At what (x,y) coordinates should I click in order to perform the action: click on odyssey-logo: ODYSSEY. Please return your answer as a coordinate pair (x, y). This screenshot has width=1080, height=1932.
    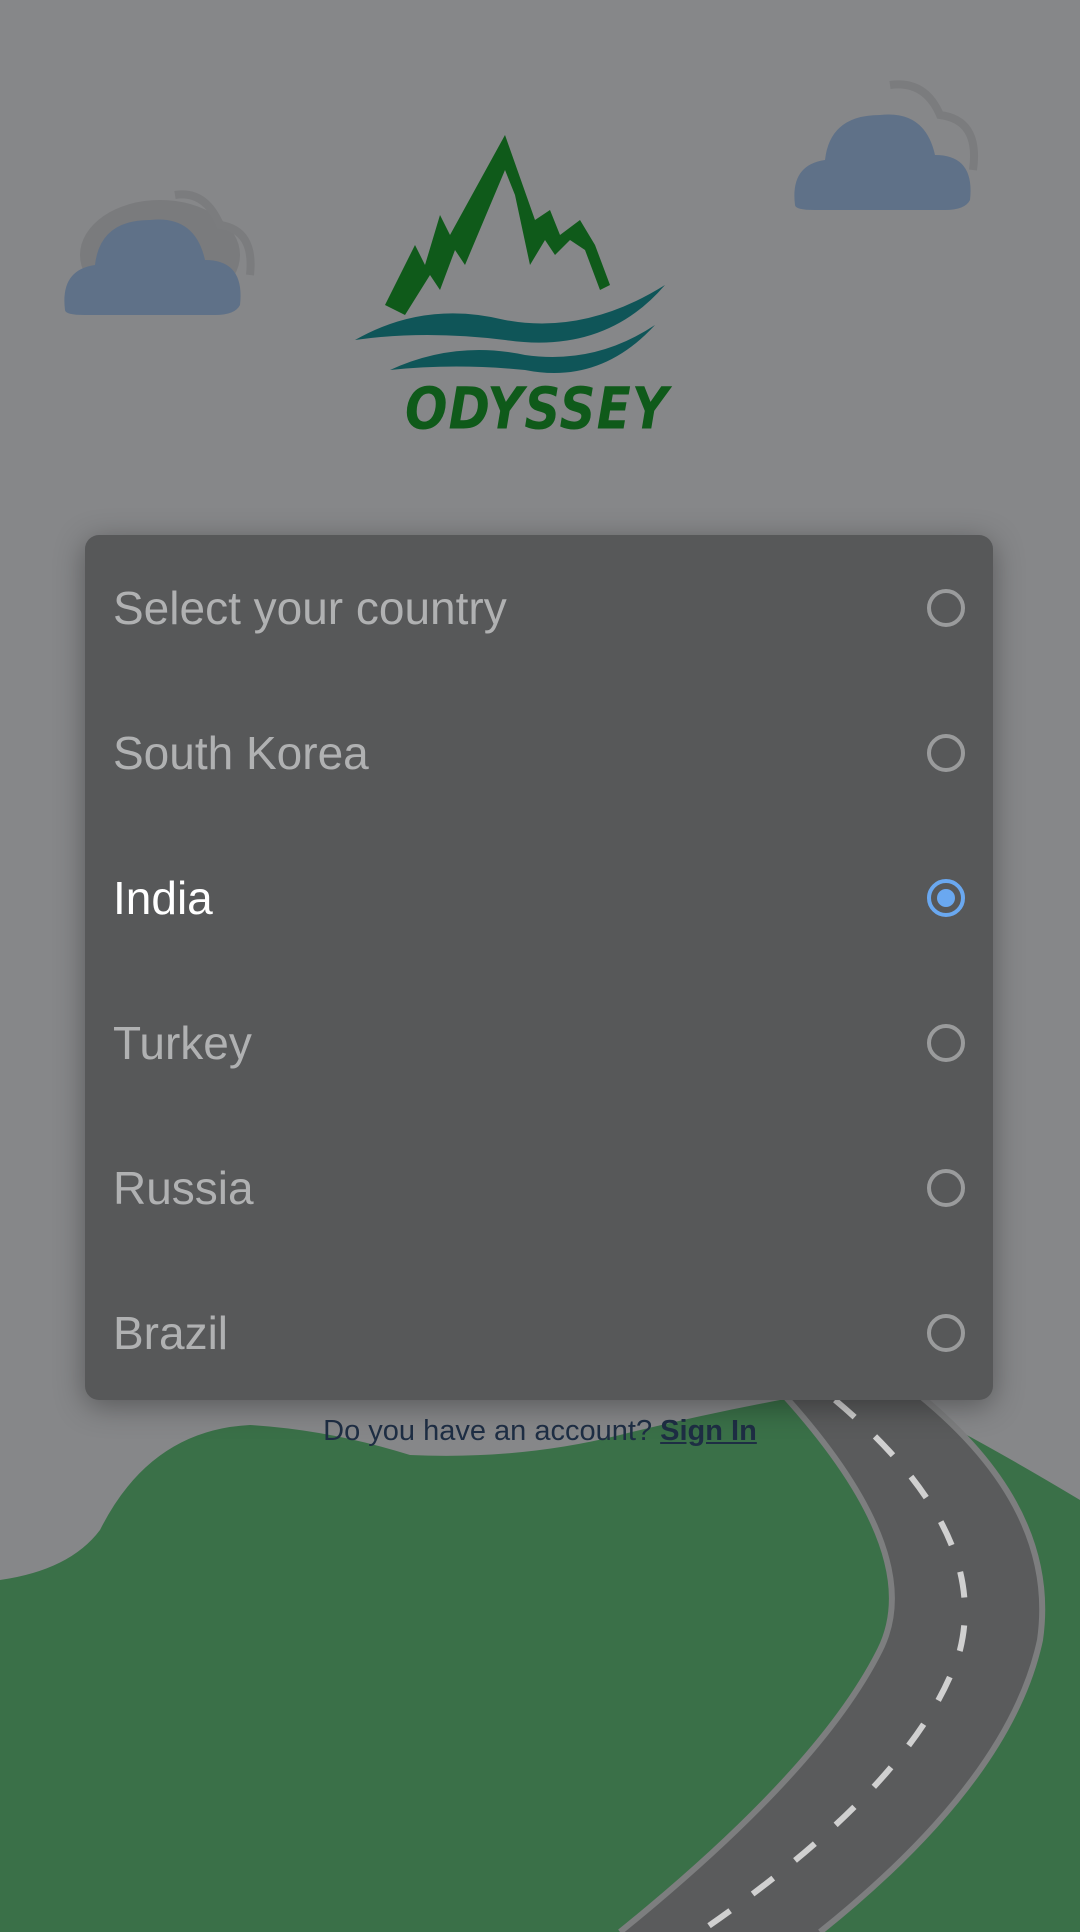
    Looking at the image, I should click on (510, 285).